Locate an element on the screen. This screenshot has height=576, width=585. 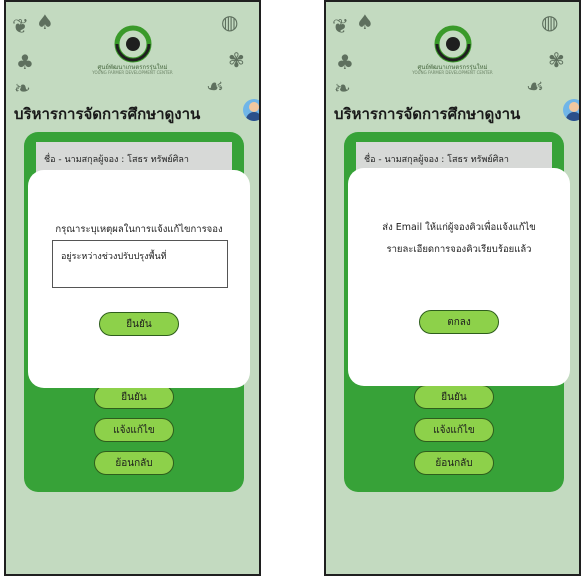
reason-input: อยู่ระหว่างช่วงปรับปรุงพื้นที่ is located at coordinates (140, 264).